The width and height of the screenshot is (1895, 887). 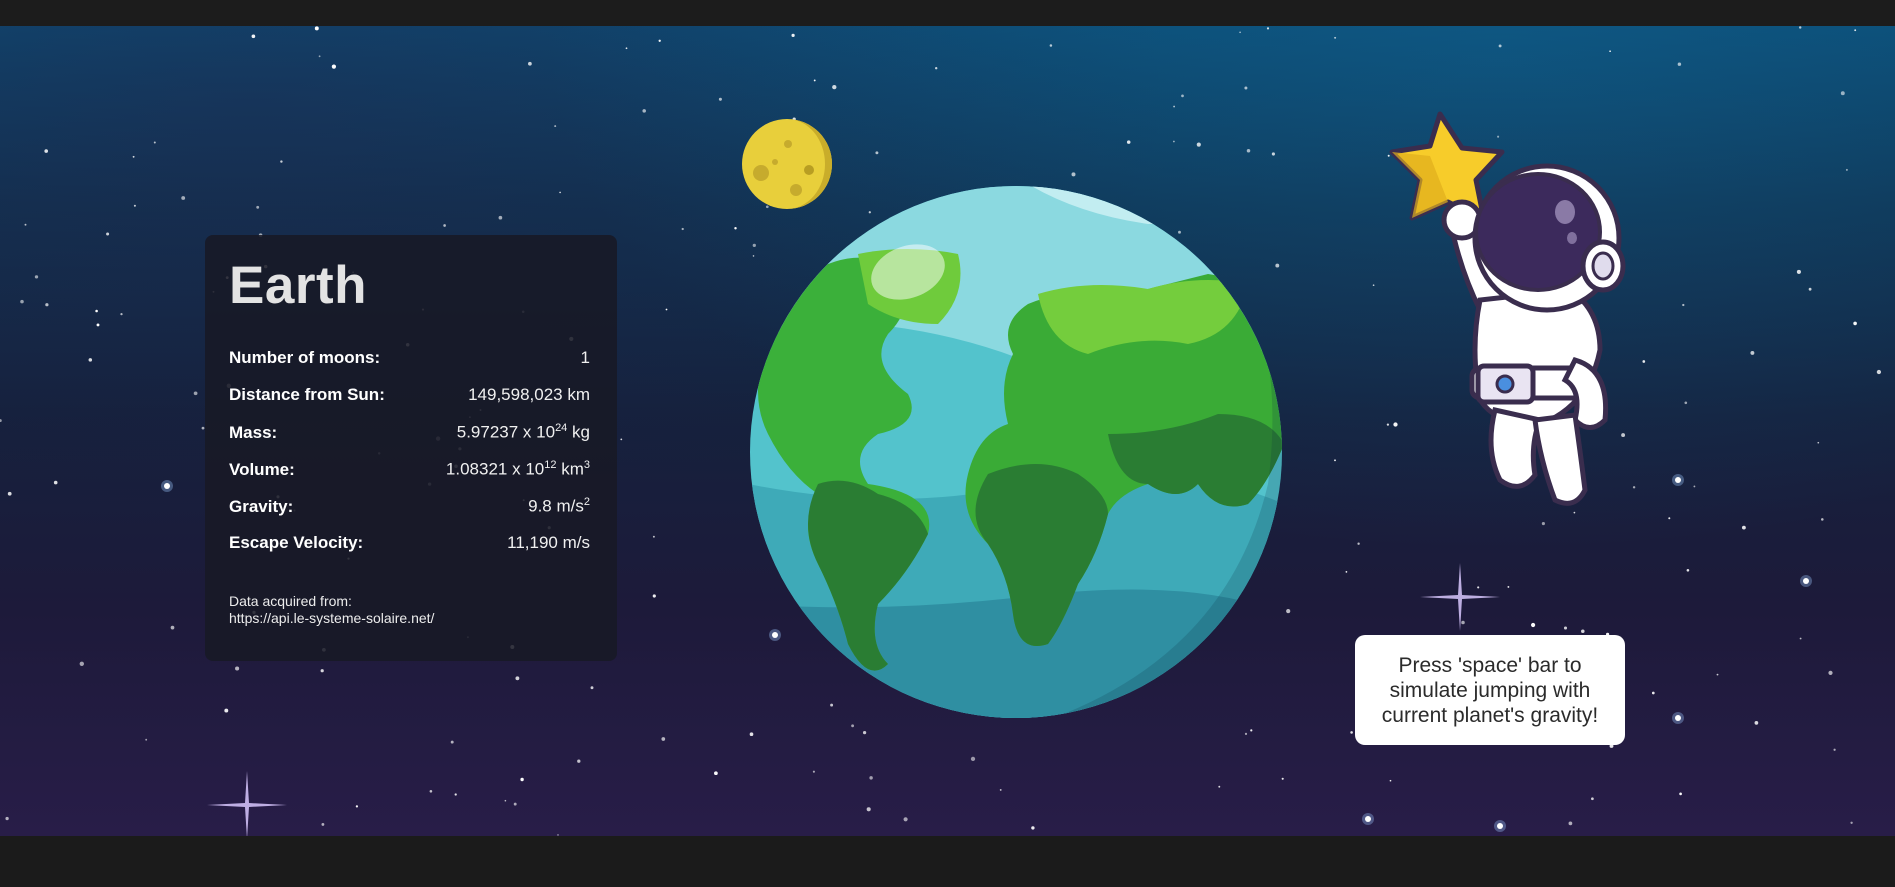 What do you see at coordinates (1490, 312) in the screenshot?
I see `astronaut-with-star-image` at bounding box center [1490, 312].